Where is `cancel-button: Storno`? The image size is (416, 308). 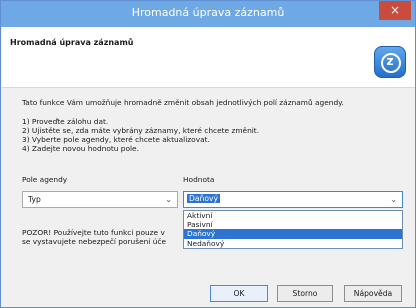 cancel-button: Storno is located at coordinates (305, 293).